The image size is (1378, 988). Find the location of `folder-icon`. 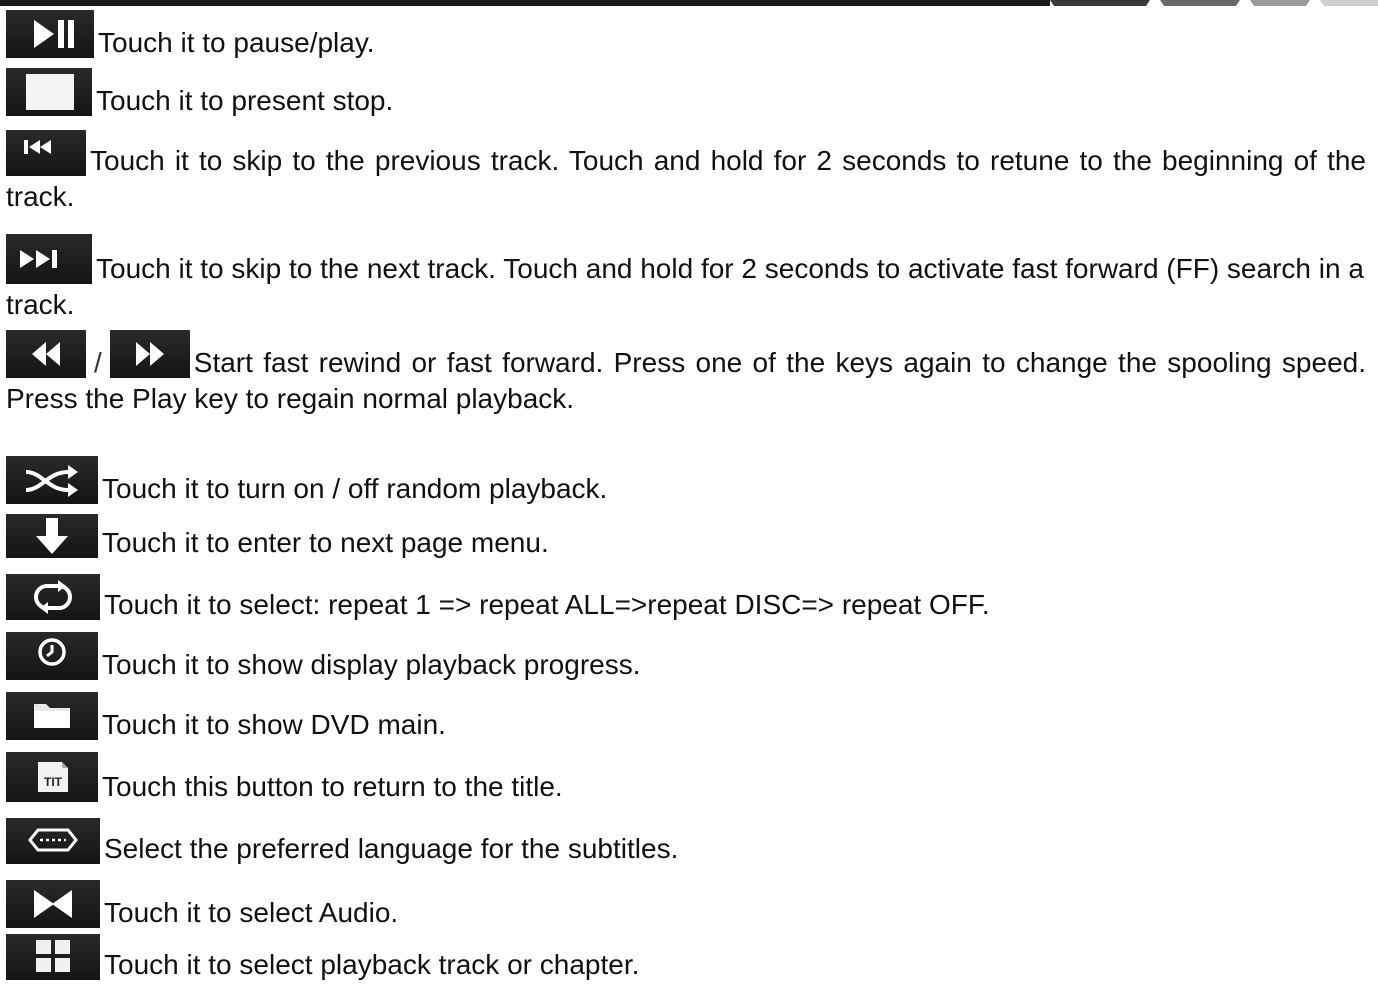

folder-icon is located at coordinates (52, 716).